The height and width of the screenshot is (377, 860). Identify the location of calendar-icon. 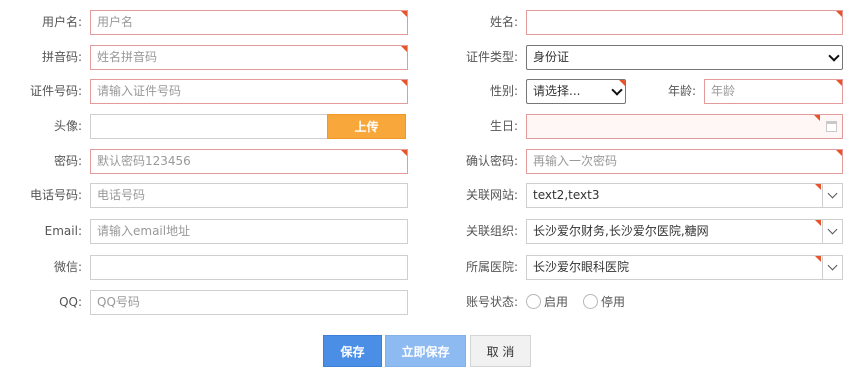
(831, 126).